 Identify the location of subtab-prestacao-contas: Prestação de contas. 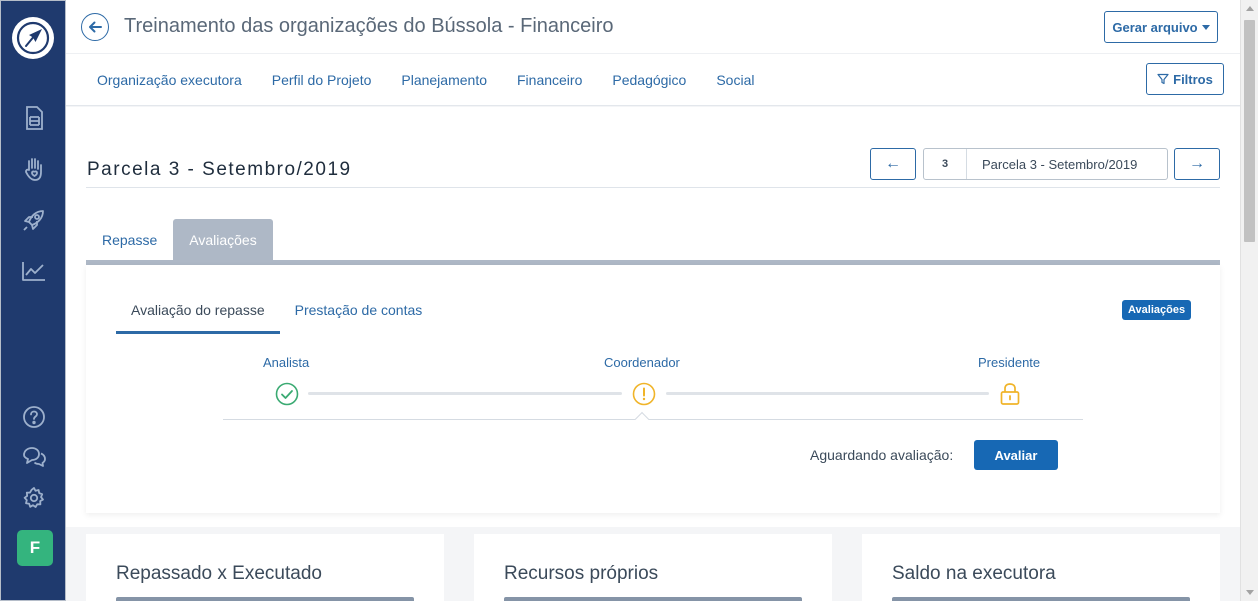
(359, 313).